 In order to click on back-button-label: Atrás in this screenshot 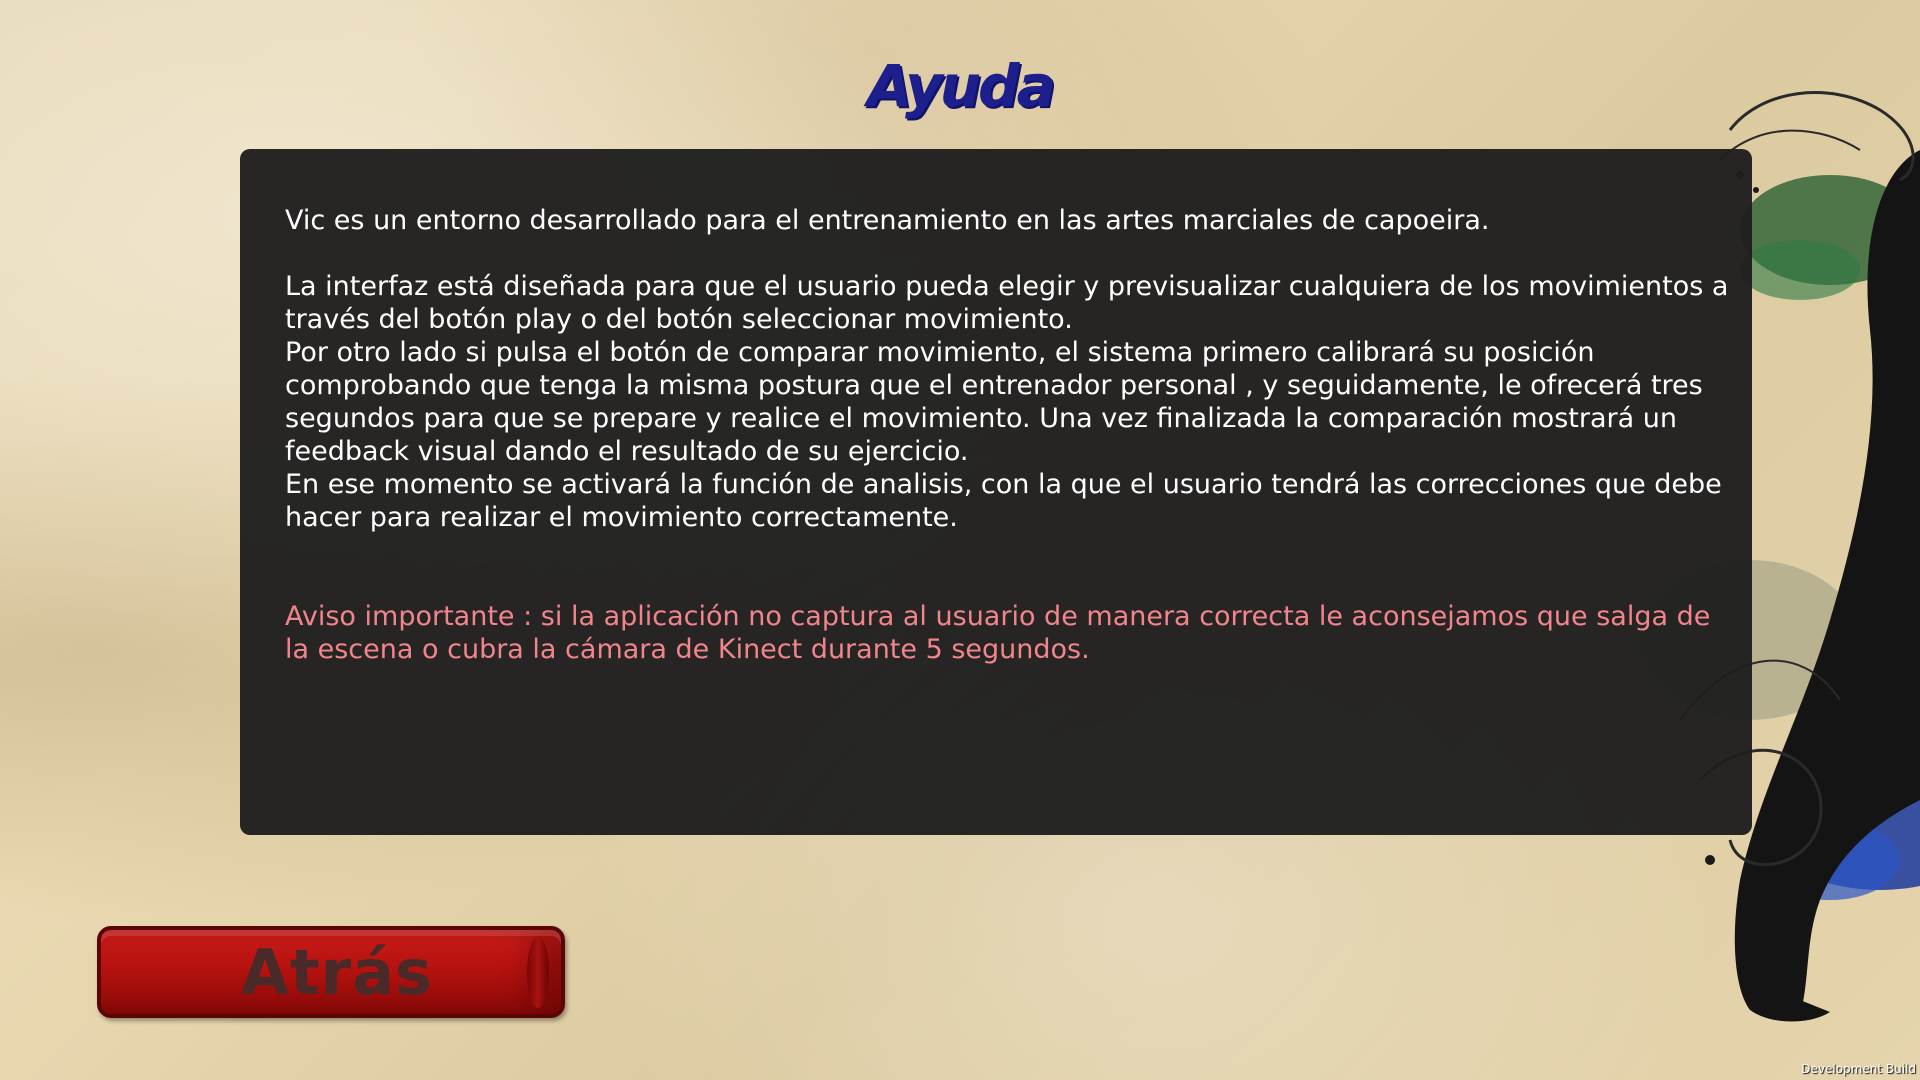, I will do `click(337, 972)`.